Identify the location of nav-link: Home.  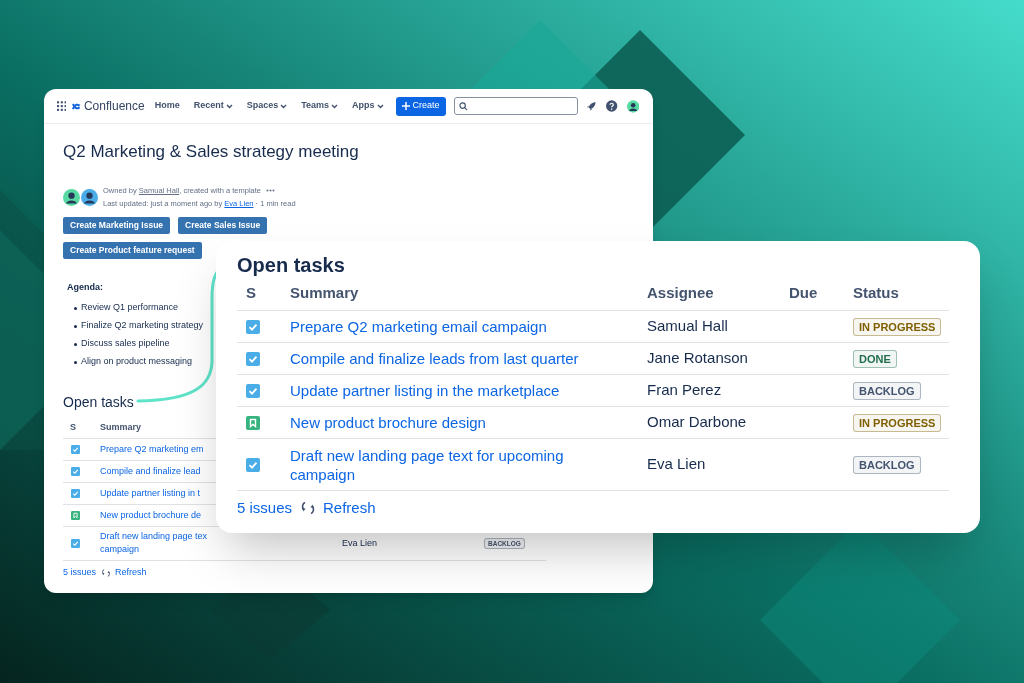
(167, 106).